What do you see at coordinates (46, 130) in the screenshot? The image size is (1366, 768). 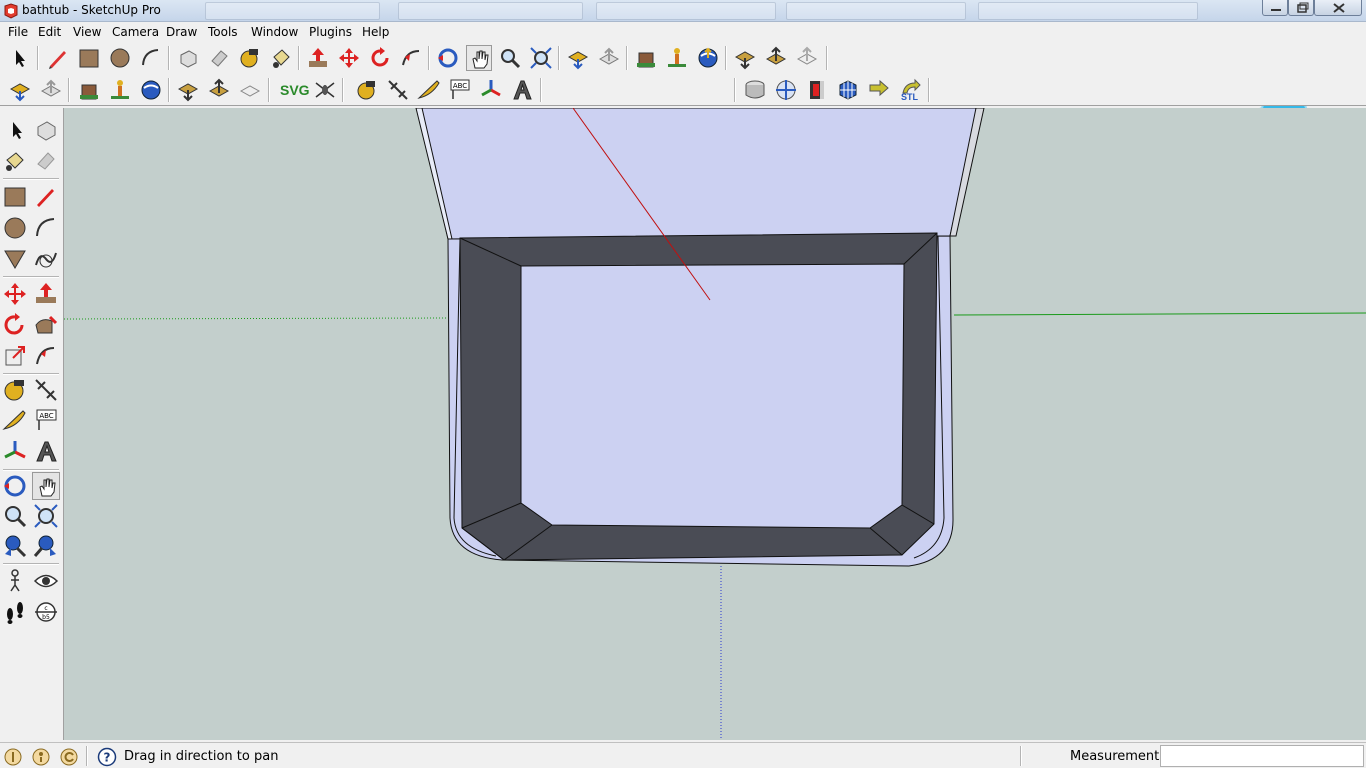 I see `make-component-left` at bounding box center [46, 130].